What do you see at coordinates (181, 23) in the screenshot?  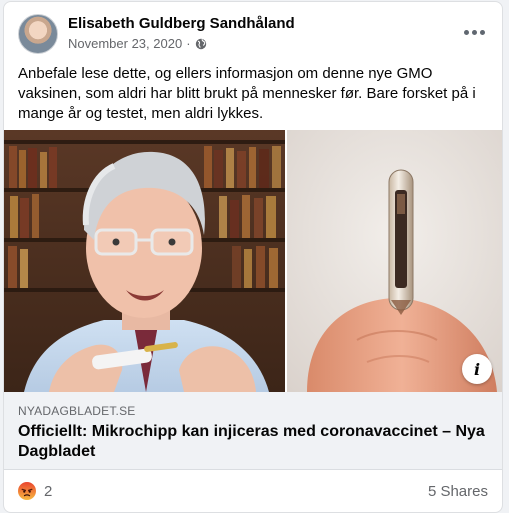 I see `author-name: Elisabeth Guldberg Sandhåland` at bounding box center [181, 23].